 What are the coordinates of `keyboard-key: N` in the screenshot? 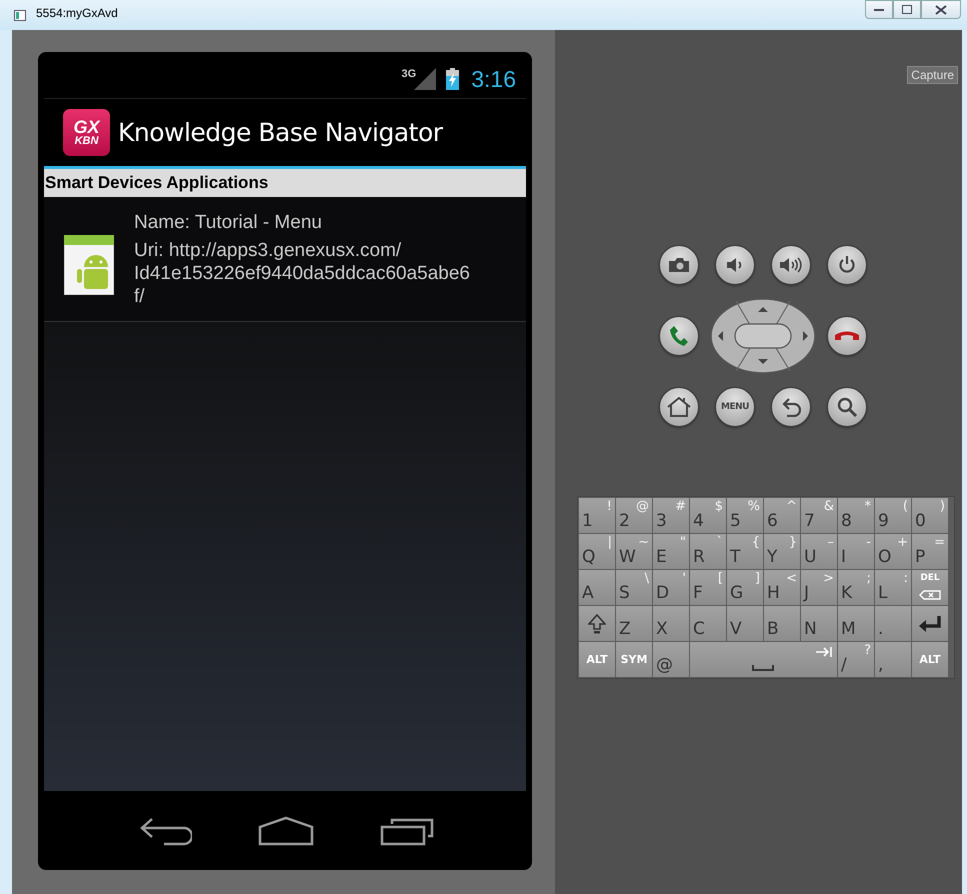 It's located at (819, 623).